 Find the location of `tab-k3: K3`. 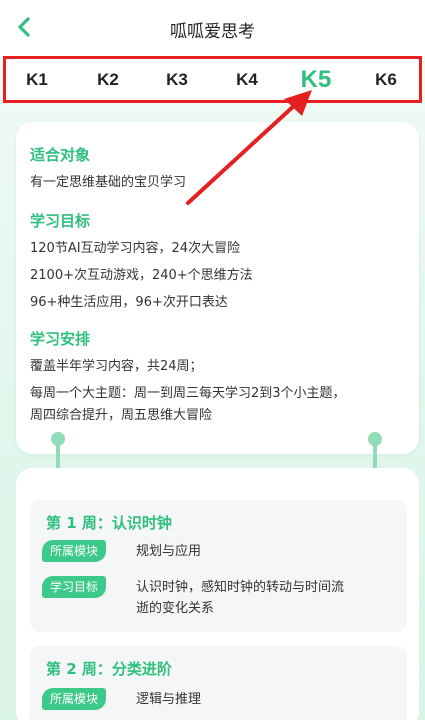

tab-k3: K3 is located at coordinates (177, 79).